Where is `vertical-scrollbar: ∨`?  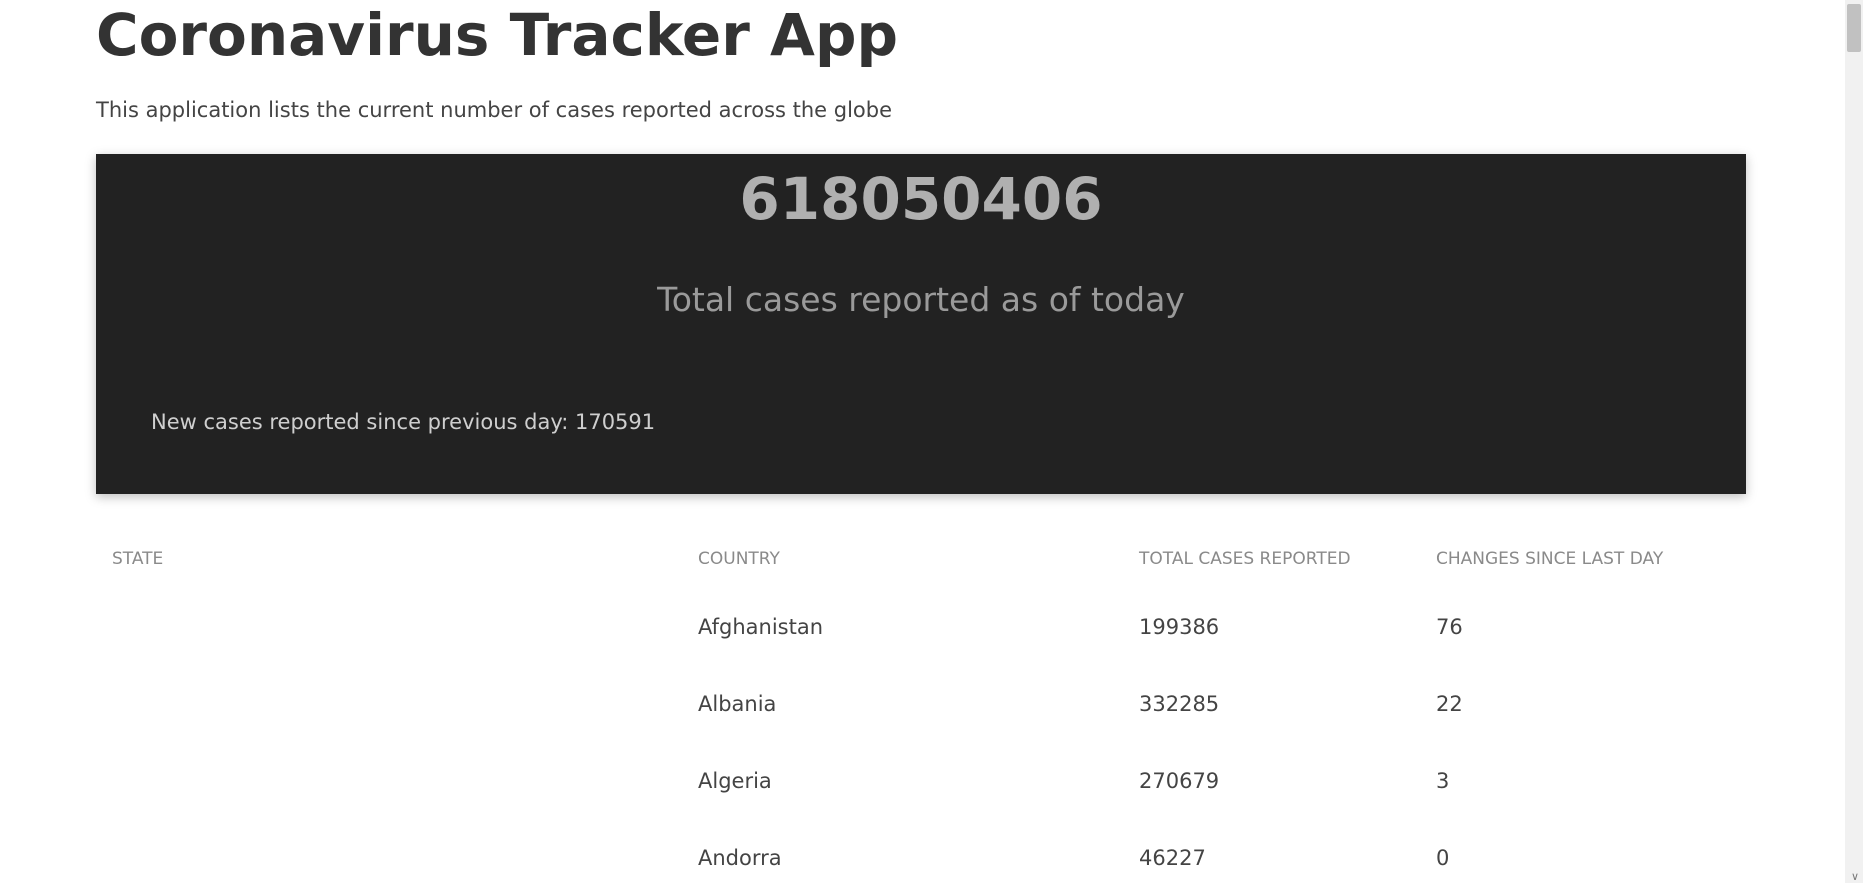 vertical-scrollbar: ∨ is located at coordinates (1854, 441).